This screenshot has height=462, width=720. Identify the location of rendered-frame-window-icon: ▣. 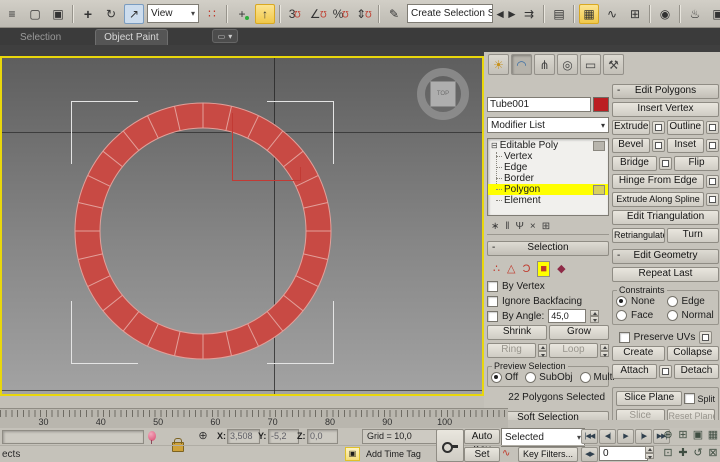
(714, 14).